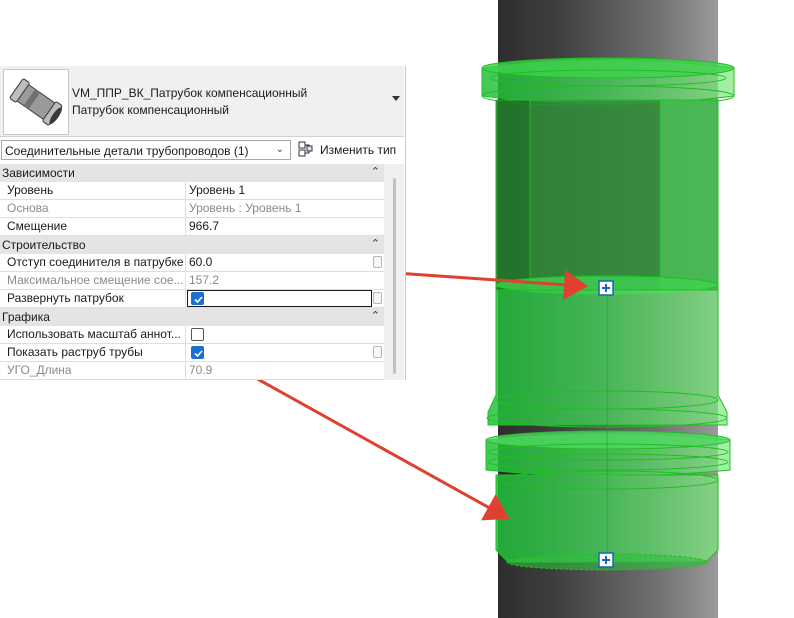 This screenshot has width=794, height=618. Describe the element at coordinates (26, 317) in the screenshot. I see `group-label: Графика` at that location.